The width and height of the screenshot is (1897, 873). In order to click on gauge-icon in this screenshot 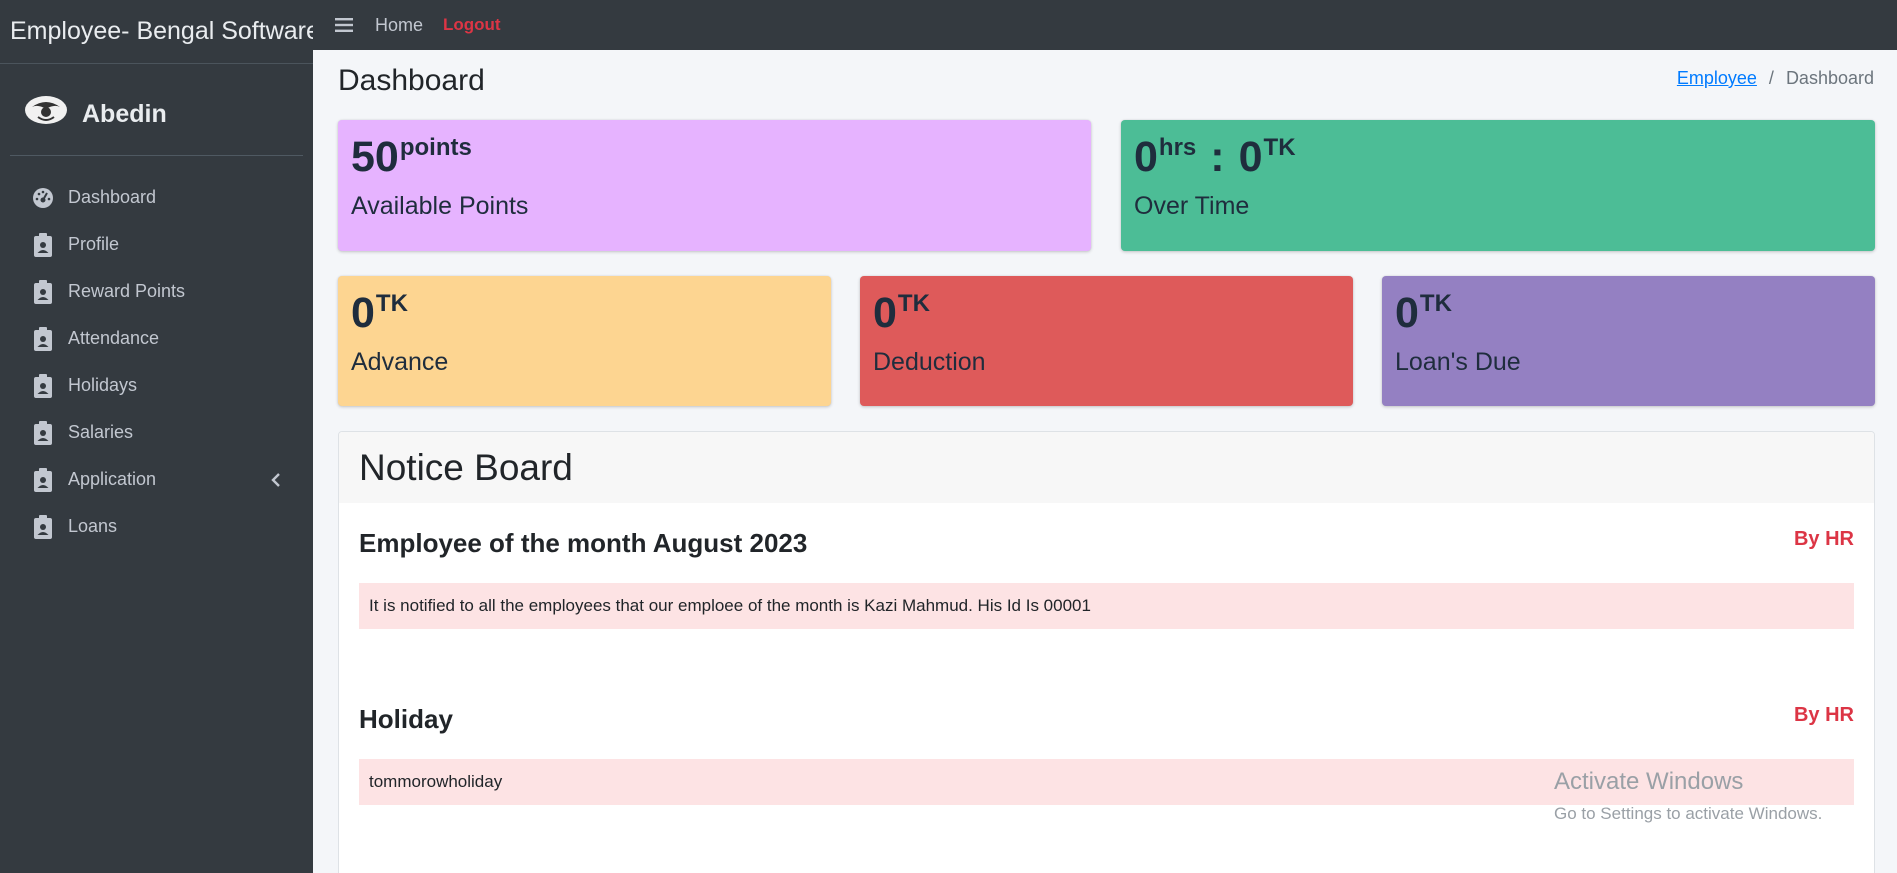, I will do `click(43, 198)`.